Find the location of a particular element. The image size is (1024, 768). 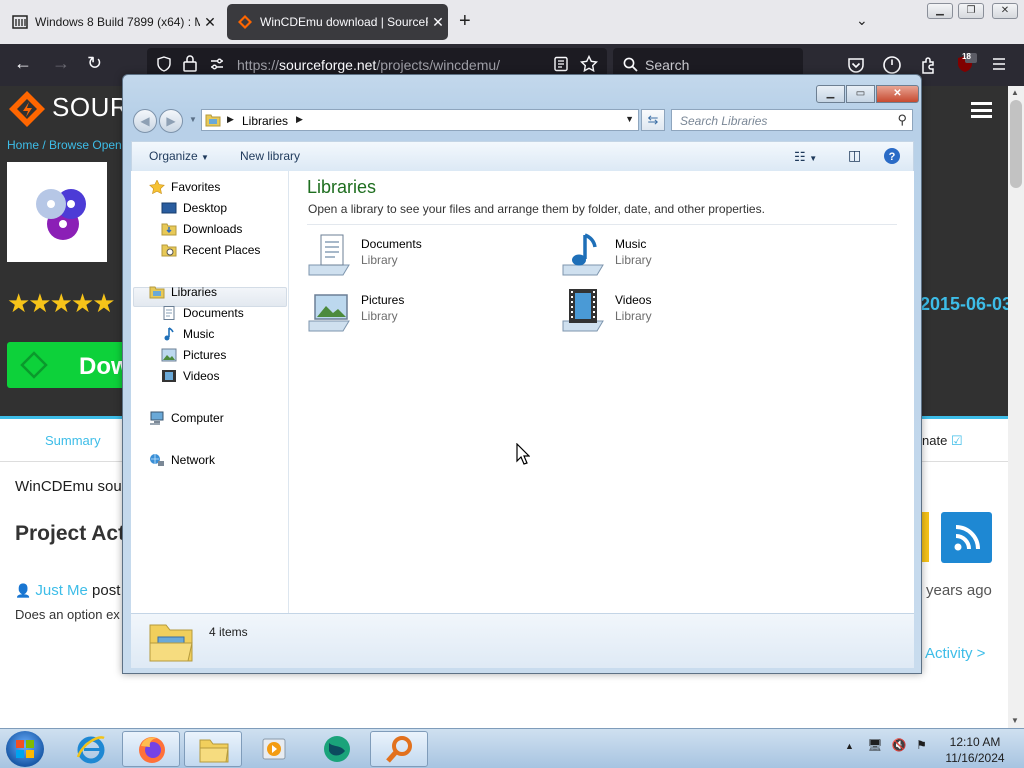

address-history-icon: ▼ is located at coordinates (629, 119).